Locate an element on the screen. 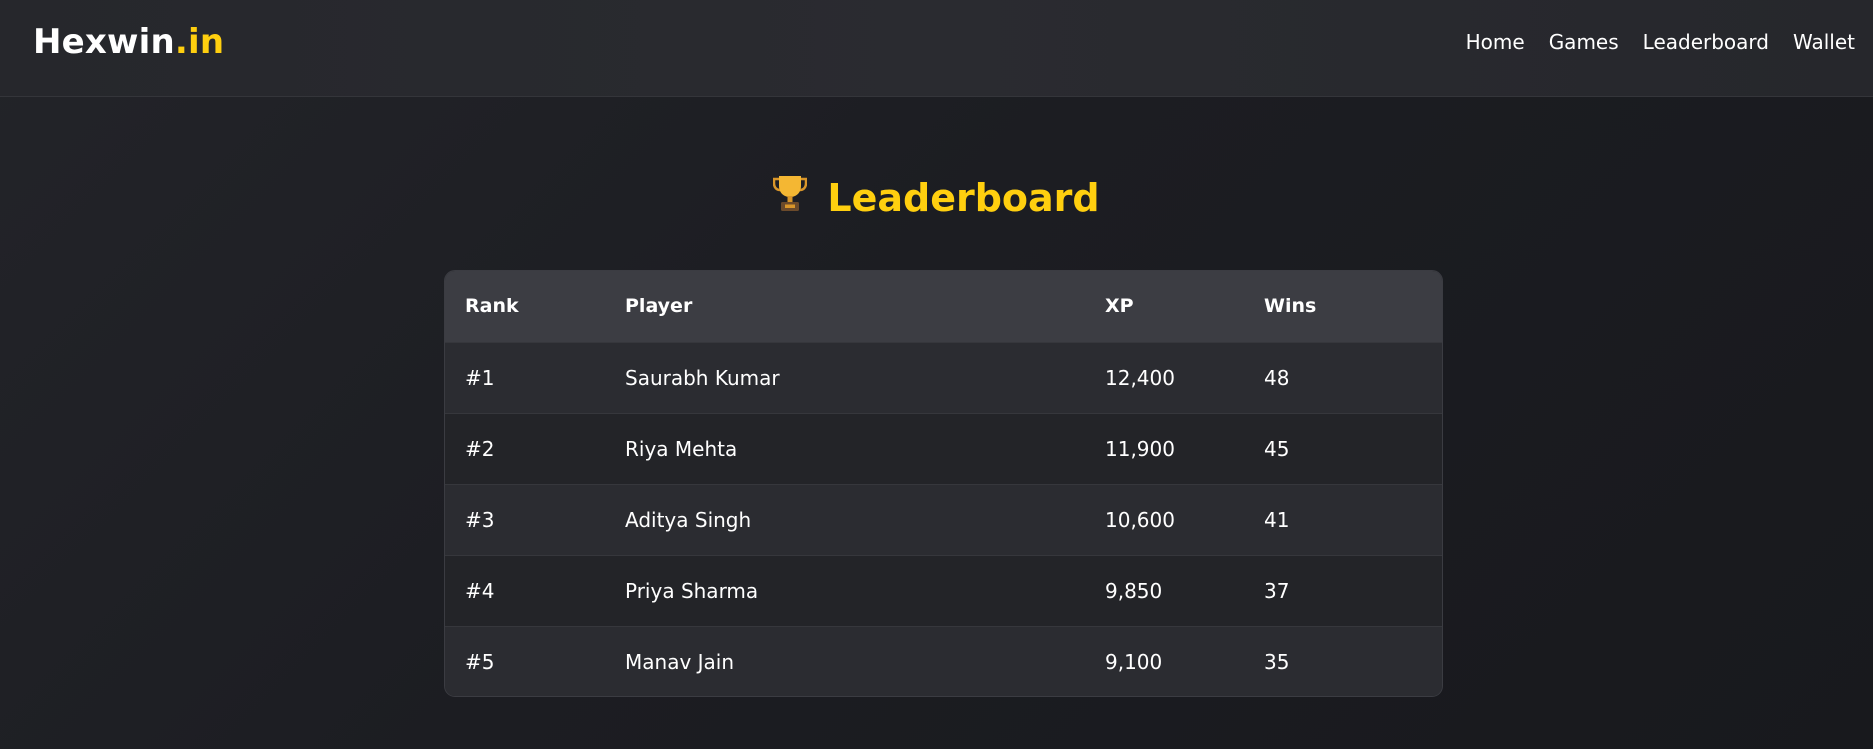 Image resolution: width=1873 pixels, height=749 pixels. wins-cell: 35 is located at coordinates (1277, 661).